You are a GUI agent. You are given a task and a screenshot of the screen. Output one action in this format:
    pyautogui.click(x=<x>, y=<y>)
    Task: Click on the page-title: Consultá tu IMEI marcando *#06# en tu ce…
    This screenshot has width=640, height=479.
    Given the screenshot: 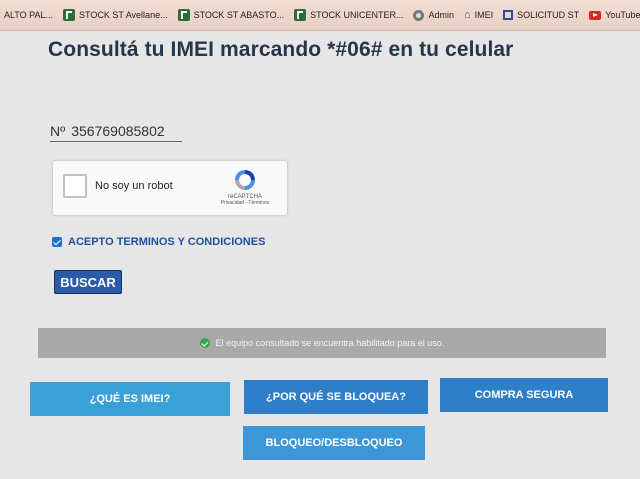 What is the action you would take?
    pyautogui.click(x=281, y=49)
    